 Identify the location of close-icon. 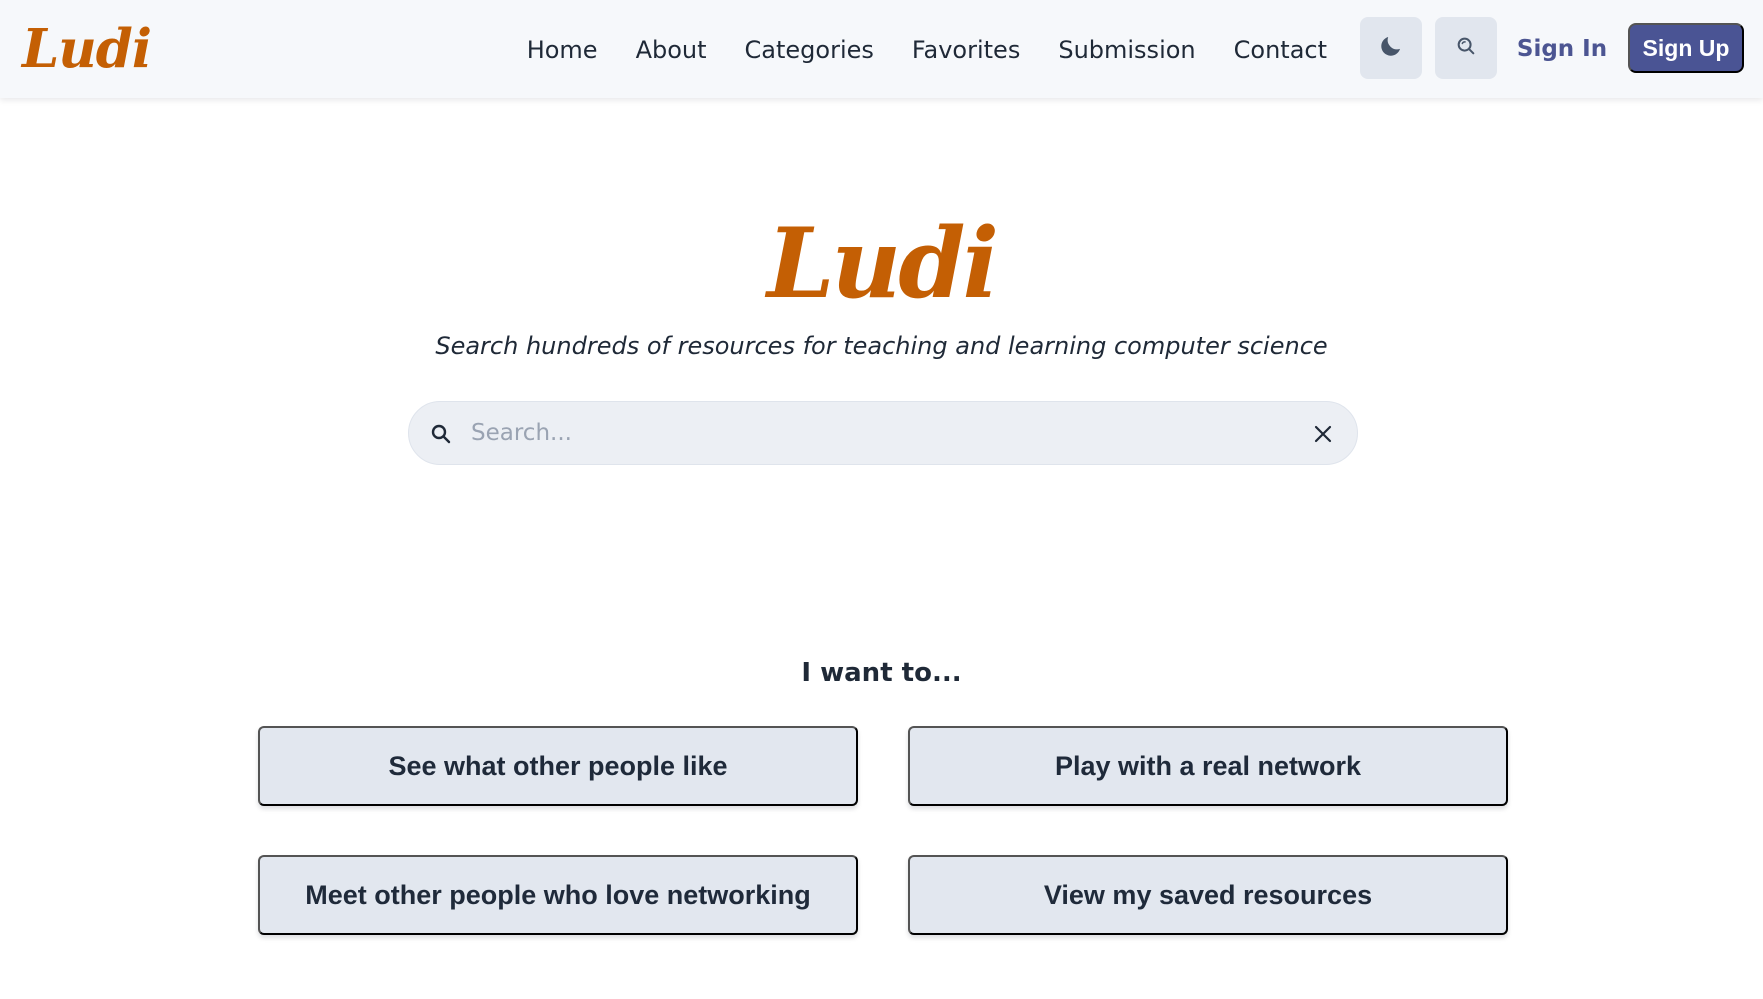
(1323, 434).